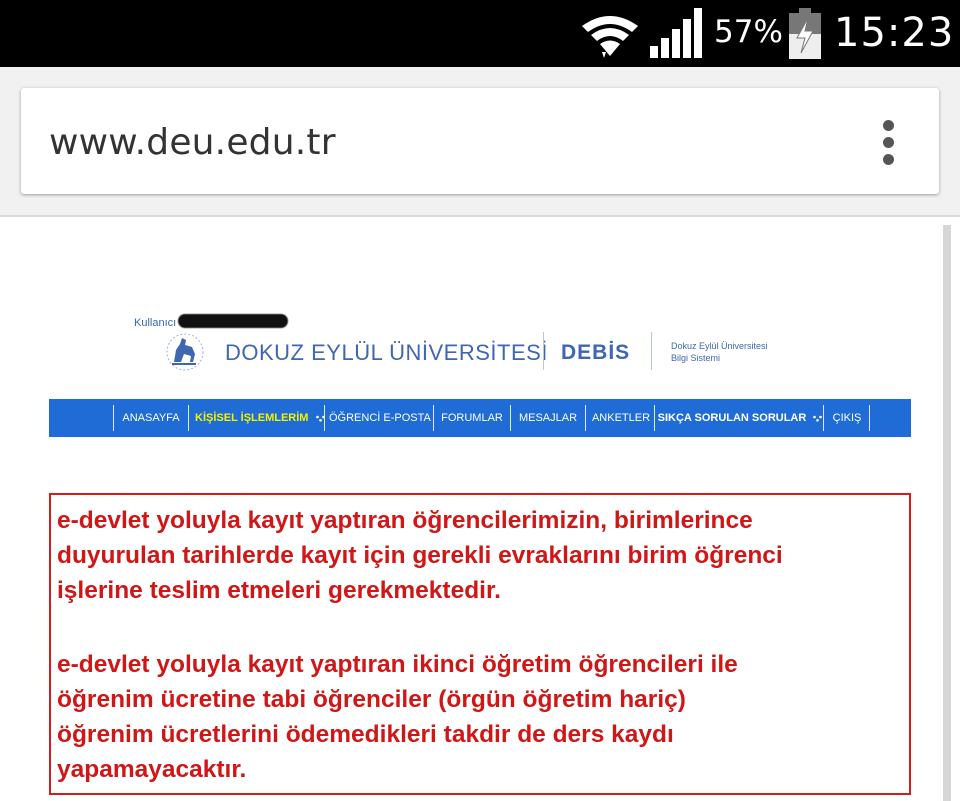  Describe the element at coordinates (748, 32) in the screenshot. I see `battery-percent: 57%` at that location.